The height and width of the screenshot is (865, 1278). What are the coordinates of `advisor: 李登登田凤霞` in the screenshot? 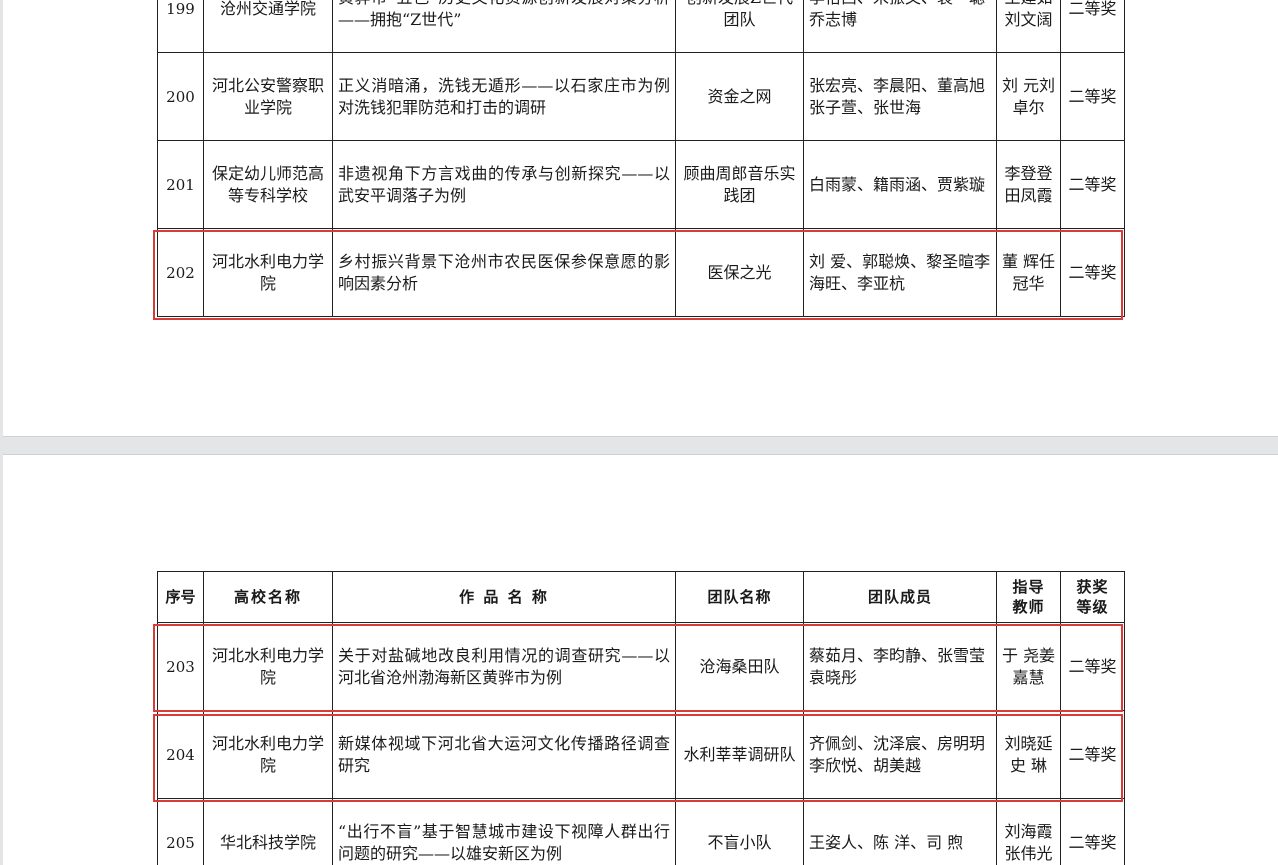 It's located at (1029, 185).